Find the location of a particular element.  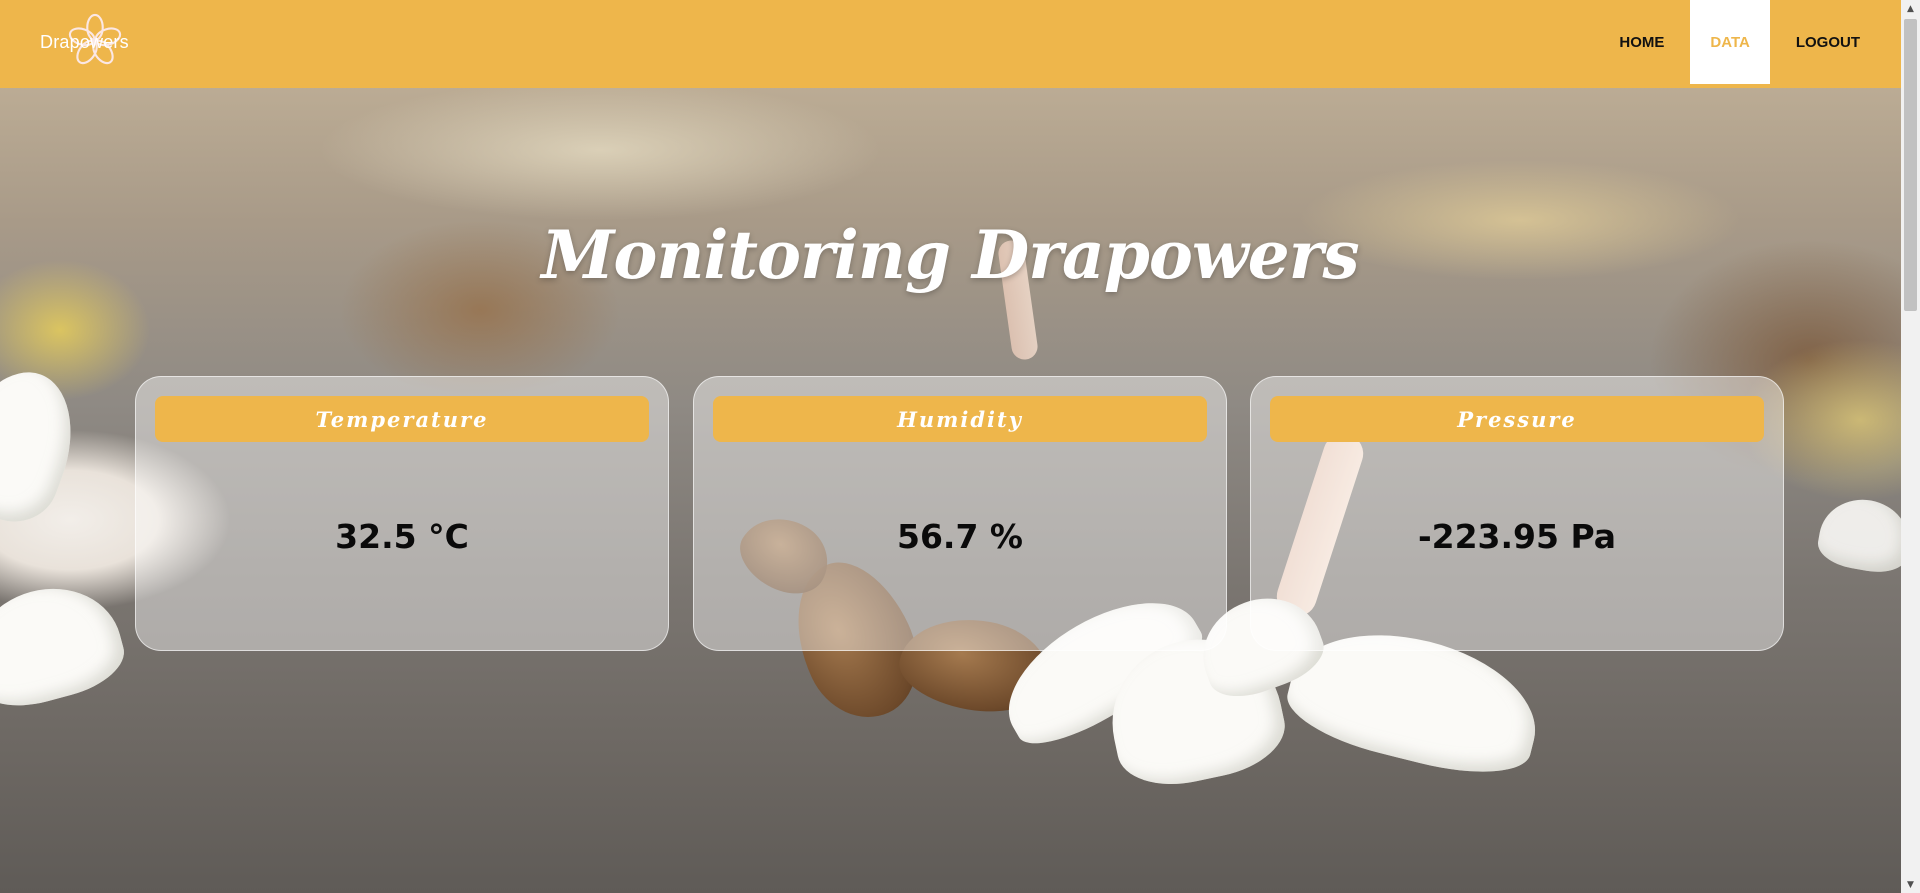

scroll-down-arrow-icon: ▼ is located at coordinates (1910, 884).